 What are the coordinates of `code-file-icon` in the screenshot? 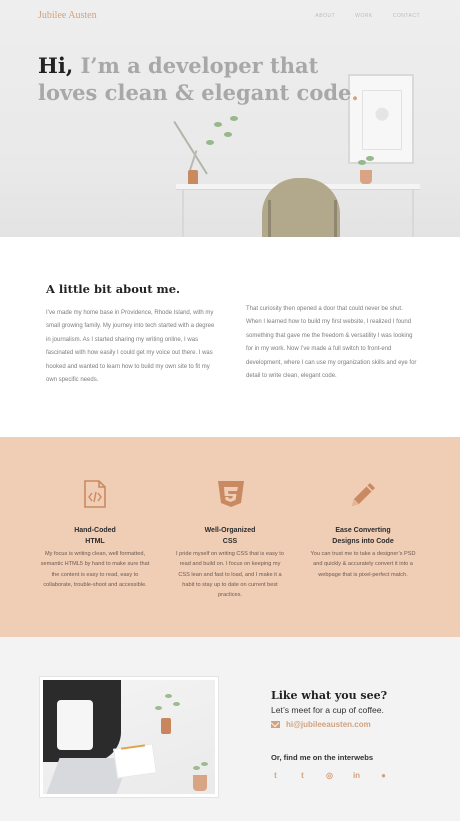 It's located at (95, 494).